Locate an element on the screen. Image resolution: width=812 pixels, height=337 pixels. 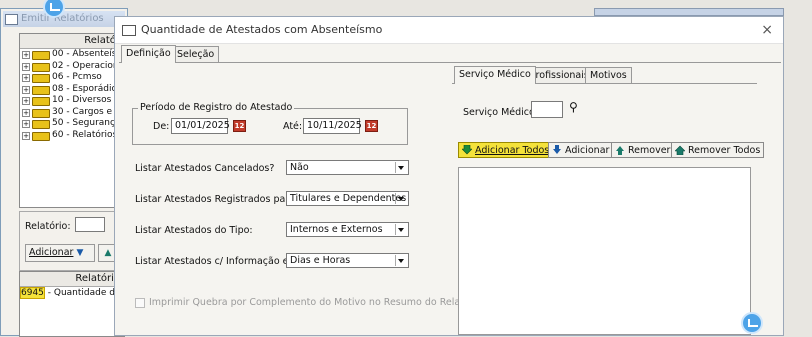
report-code: 6945 is located at coordinates (32, 293).